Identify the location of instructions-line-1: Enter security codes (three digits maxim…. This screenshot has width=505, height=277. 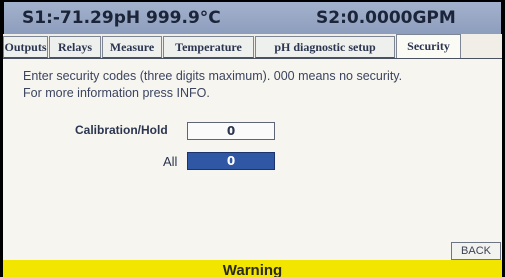
(213, 76).